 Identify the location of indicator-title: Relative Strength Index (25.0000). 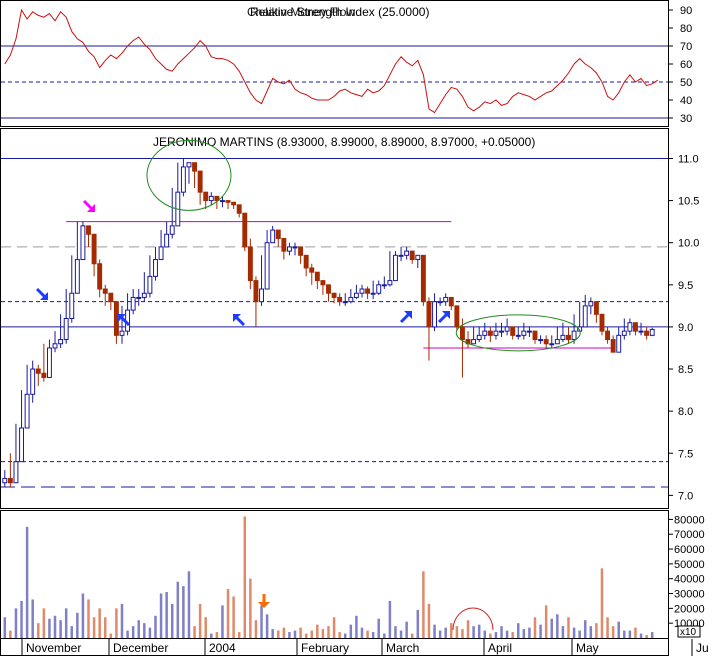
(339, 12).